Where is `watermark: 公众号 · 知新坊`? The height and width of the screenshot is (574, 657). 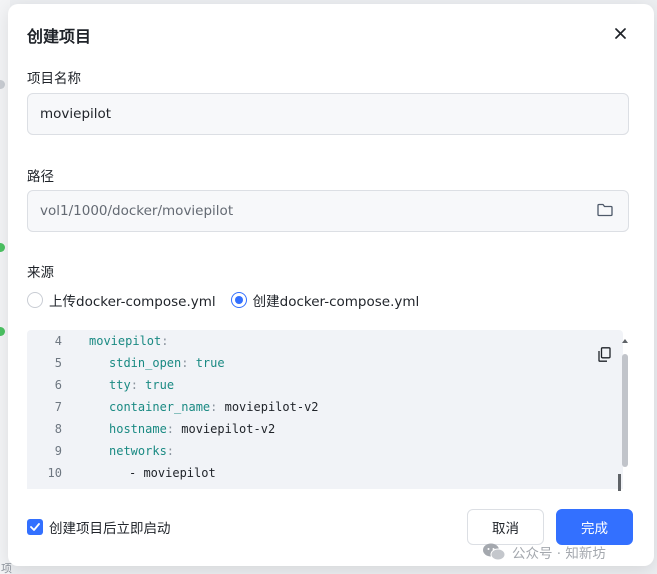 watermark: 公众号 · 知新坊 is located at coordinates (544, 552).